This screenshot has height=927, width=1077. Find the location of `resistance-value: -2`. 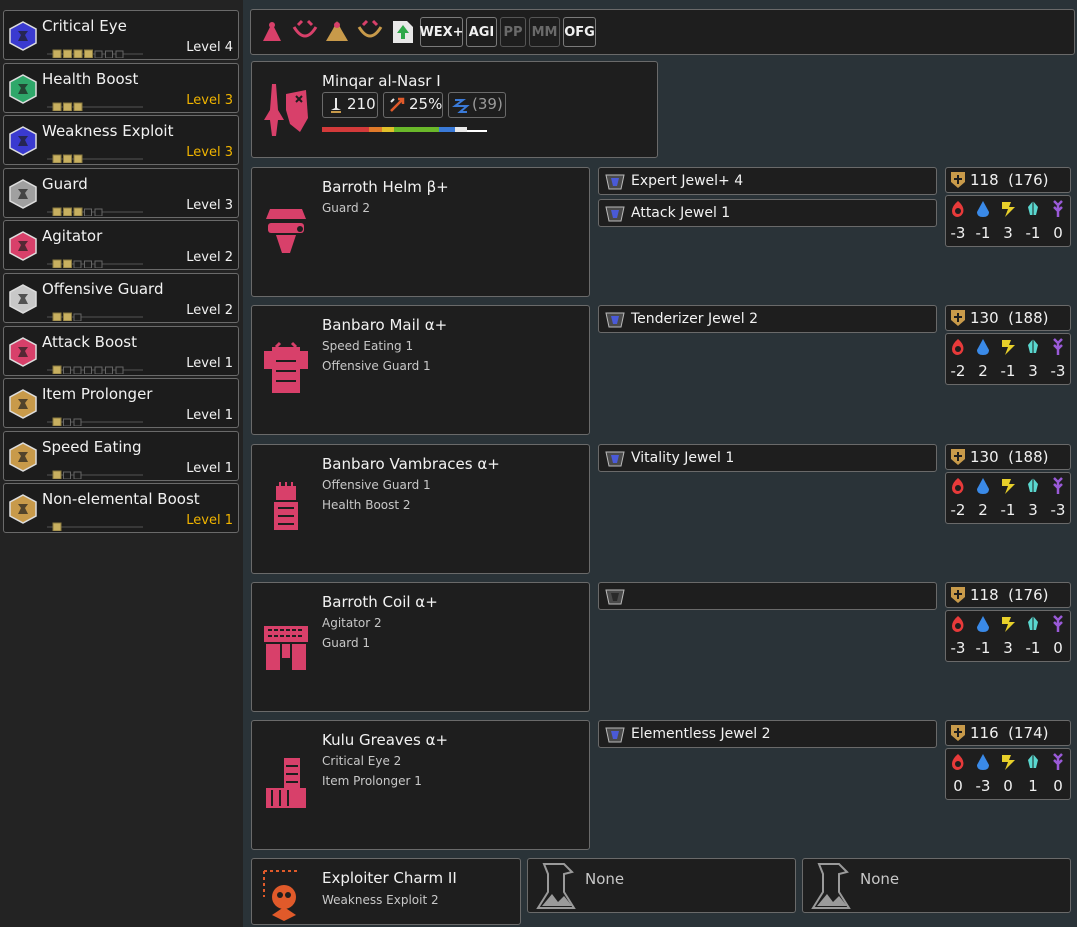

resistance-value: -2 is located at coordinates (958, 371).